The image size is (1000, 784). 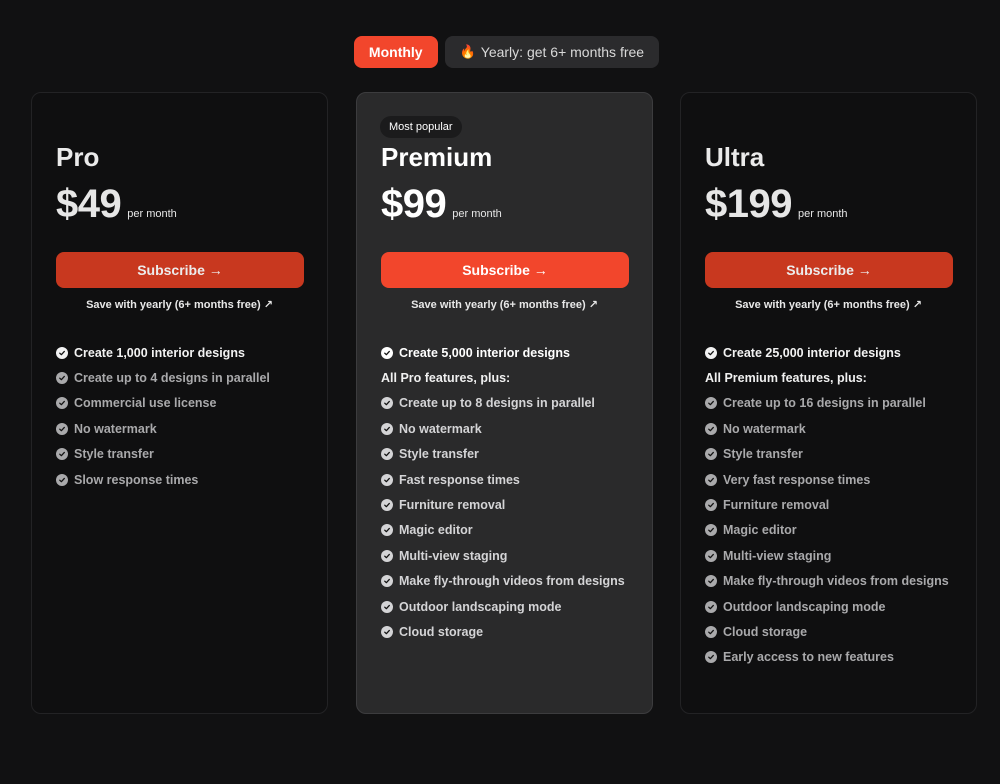 I want to click on feature-text: Create up to 8 designs in parallel, so click(x=497, y=403).